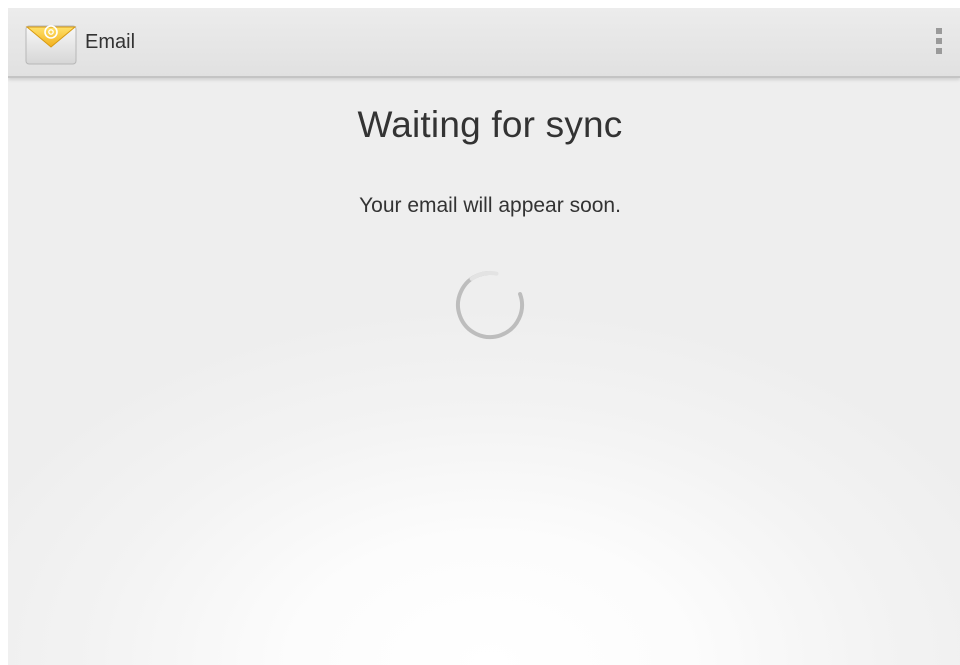 This screenshot has height=665, width=960. I want to click on spinner-graphic, so click(490, 305).